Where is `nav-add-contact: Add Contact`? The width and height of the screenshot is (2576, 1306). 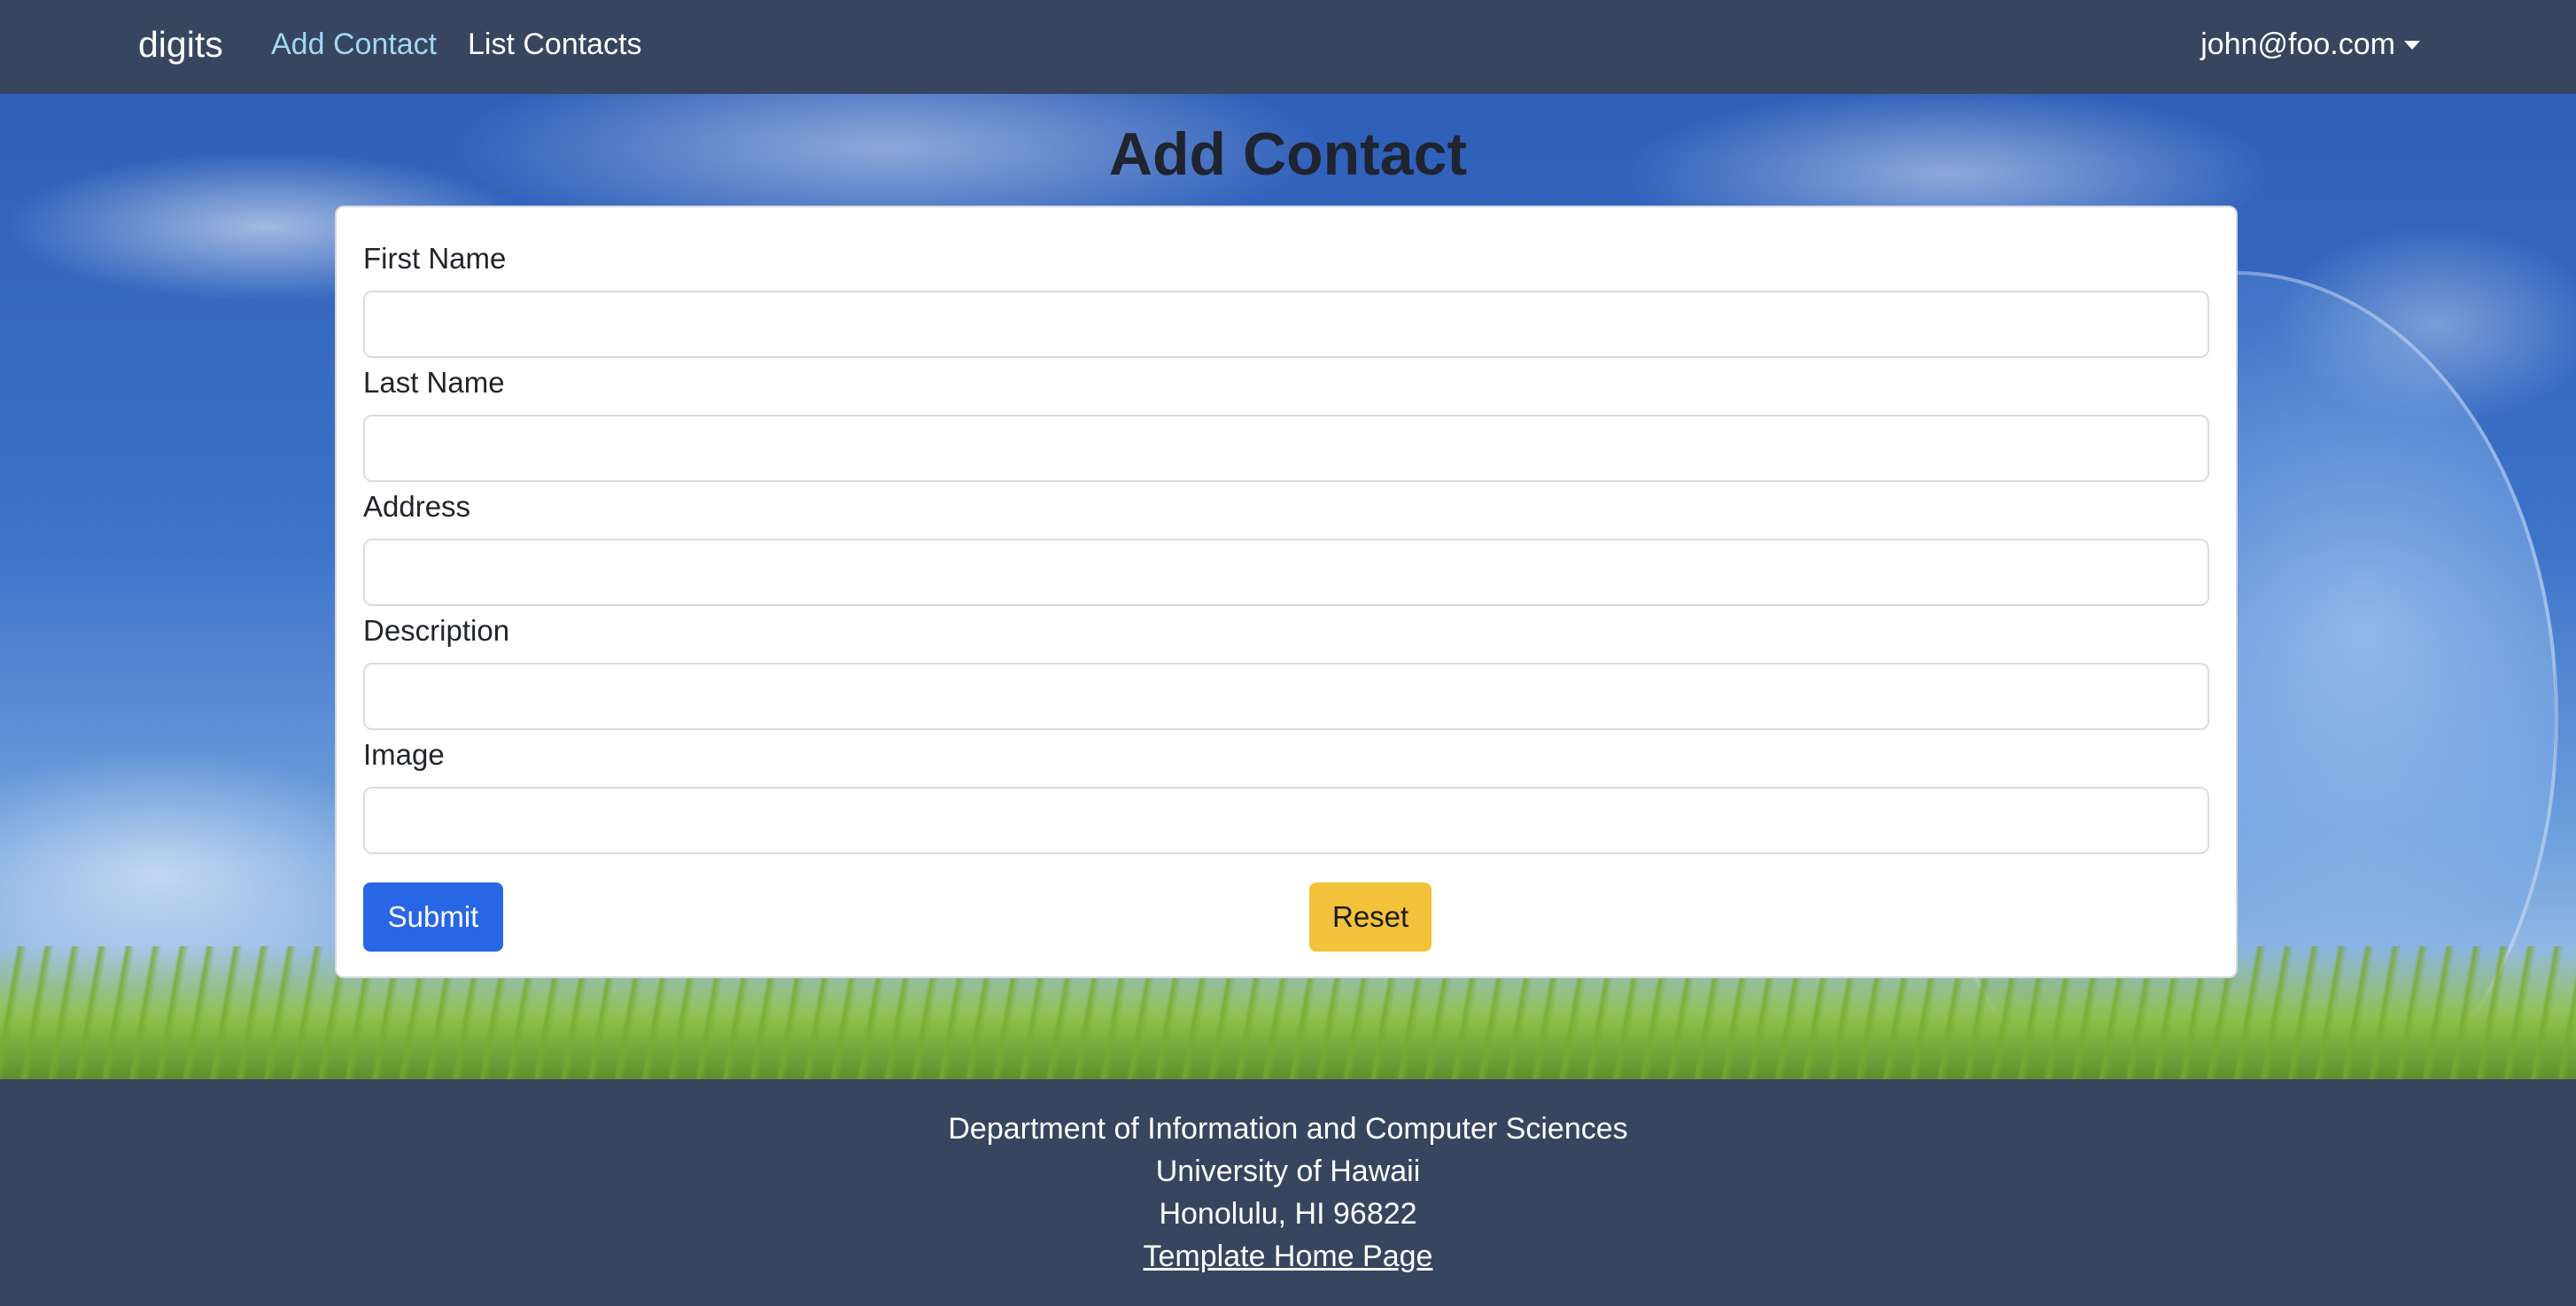
nav-add-contact: Add Contact is located at coordinates (354, 44).